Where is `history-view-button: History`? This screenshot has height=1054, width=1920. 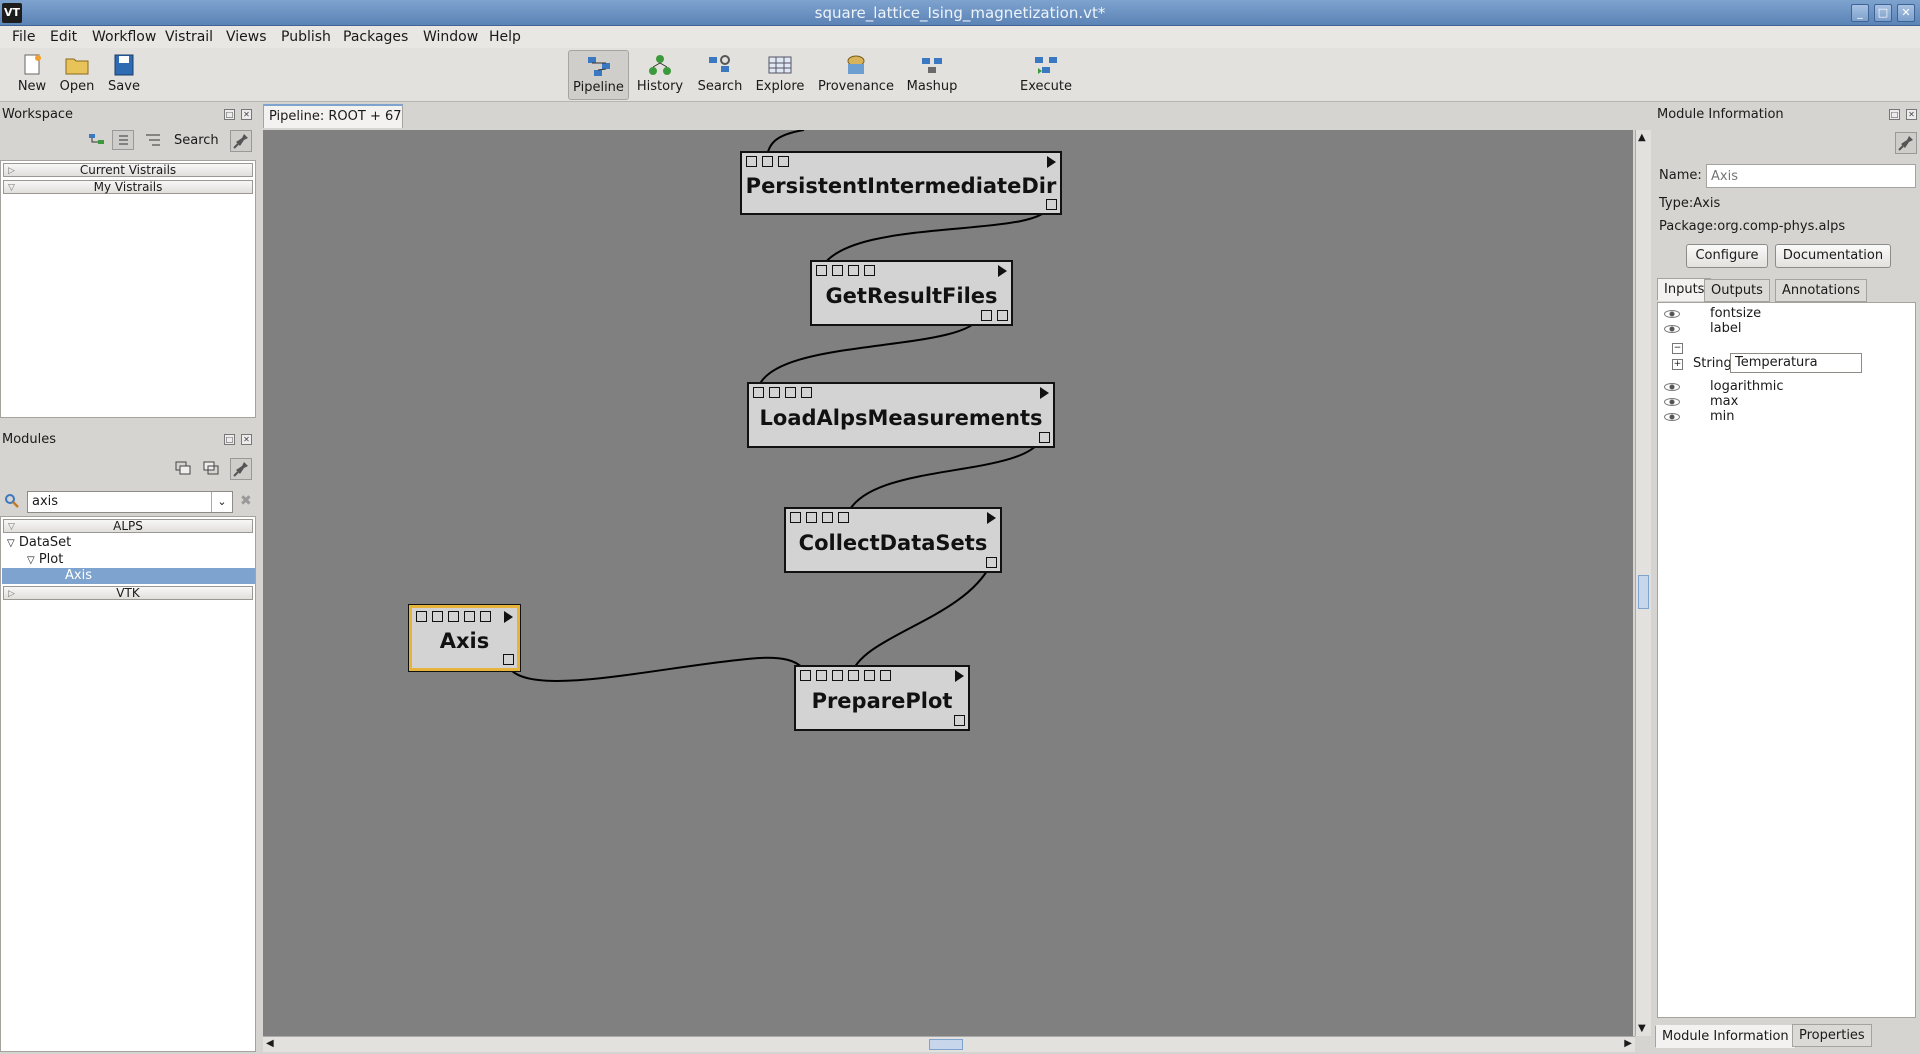 history-view-button: History is located at coordinates (660, 75).